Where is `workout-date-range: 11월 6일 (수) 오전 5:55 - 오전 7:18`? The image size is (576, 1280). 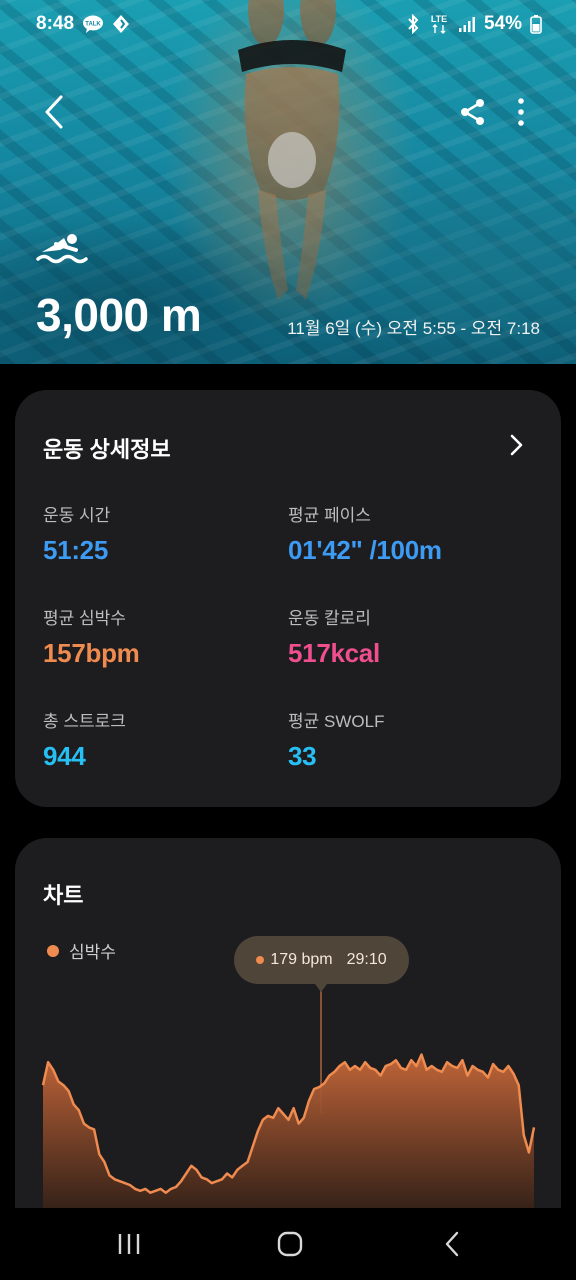
workout-date-range: 11월 6일 (수) 오전 5:55 - 오전 7:18 is located at coordinates (413, 328).